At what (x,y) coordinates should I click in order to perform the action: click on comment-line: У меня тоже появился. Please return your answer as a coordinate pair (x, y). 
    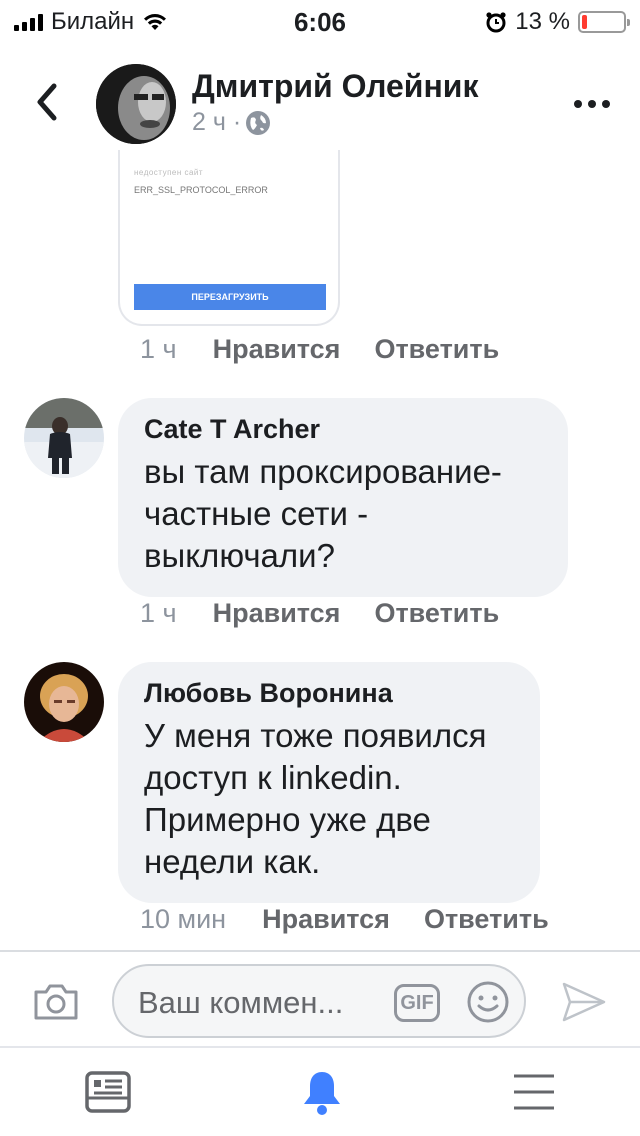
    Looking at the image, I should click on (315, 735).